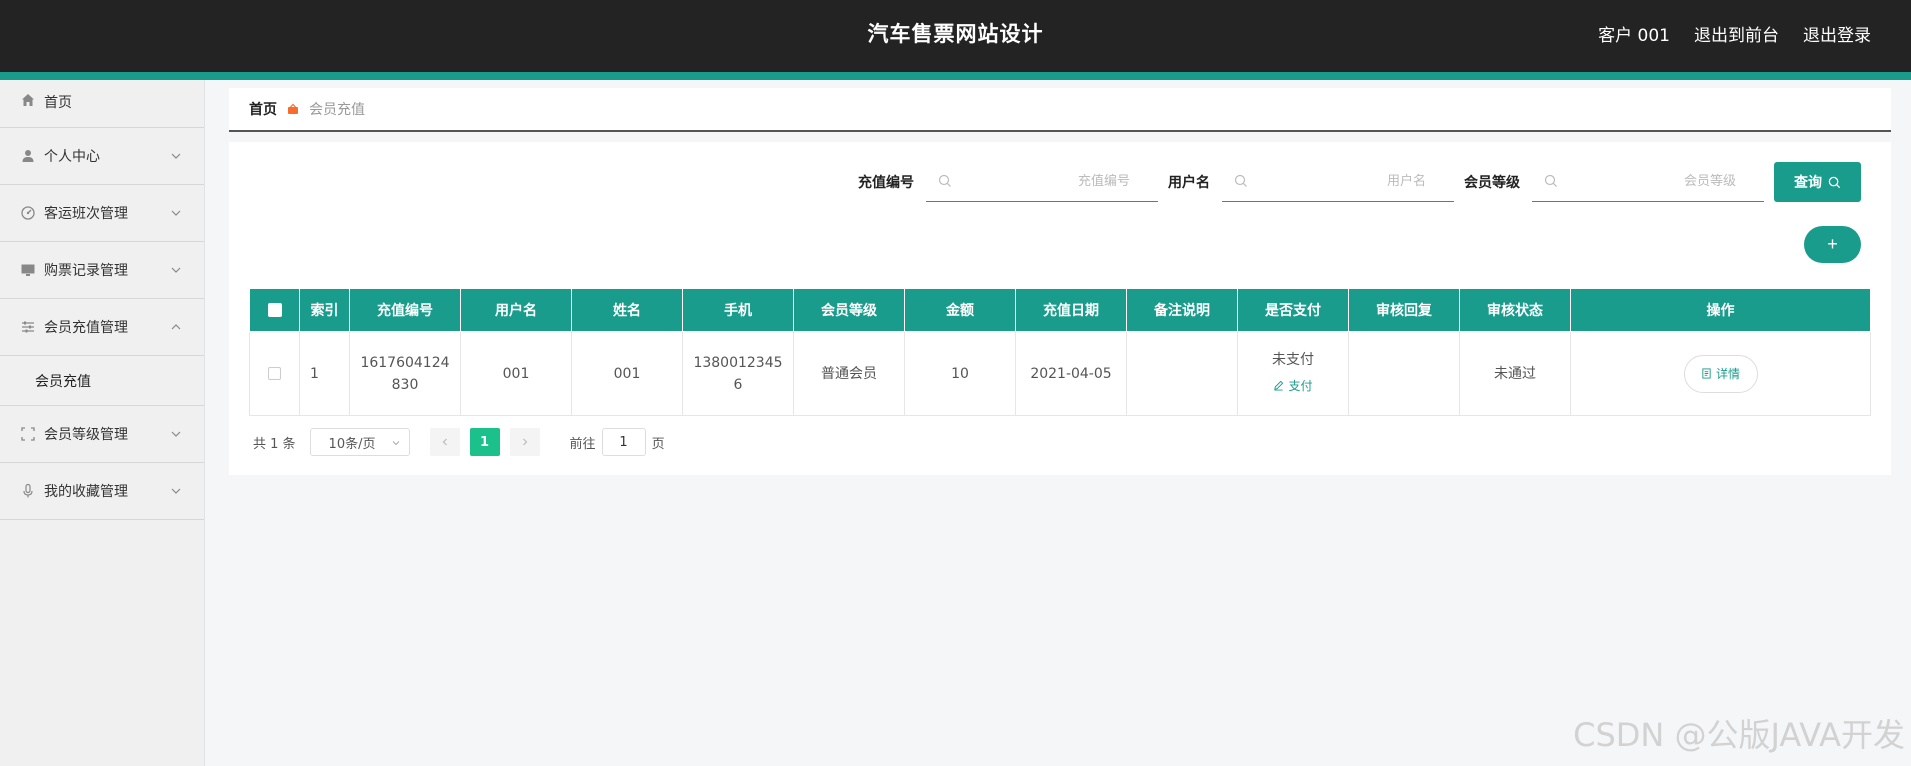  I want to click on column-header: 备注说明, so click(1182, 310).